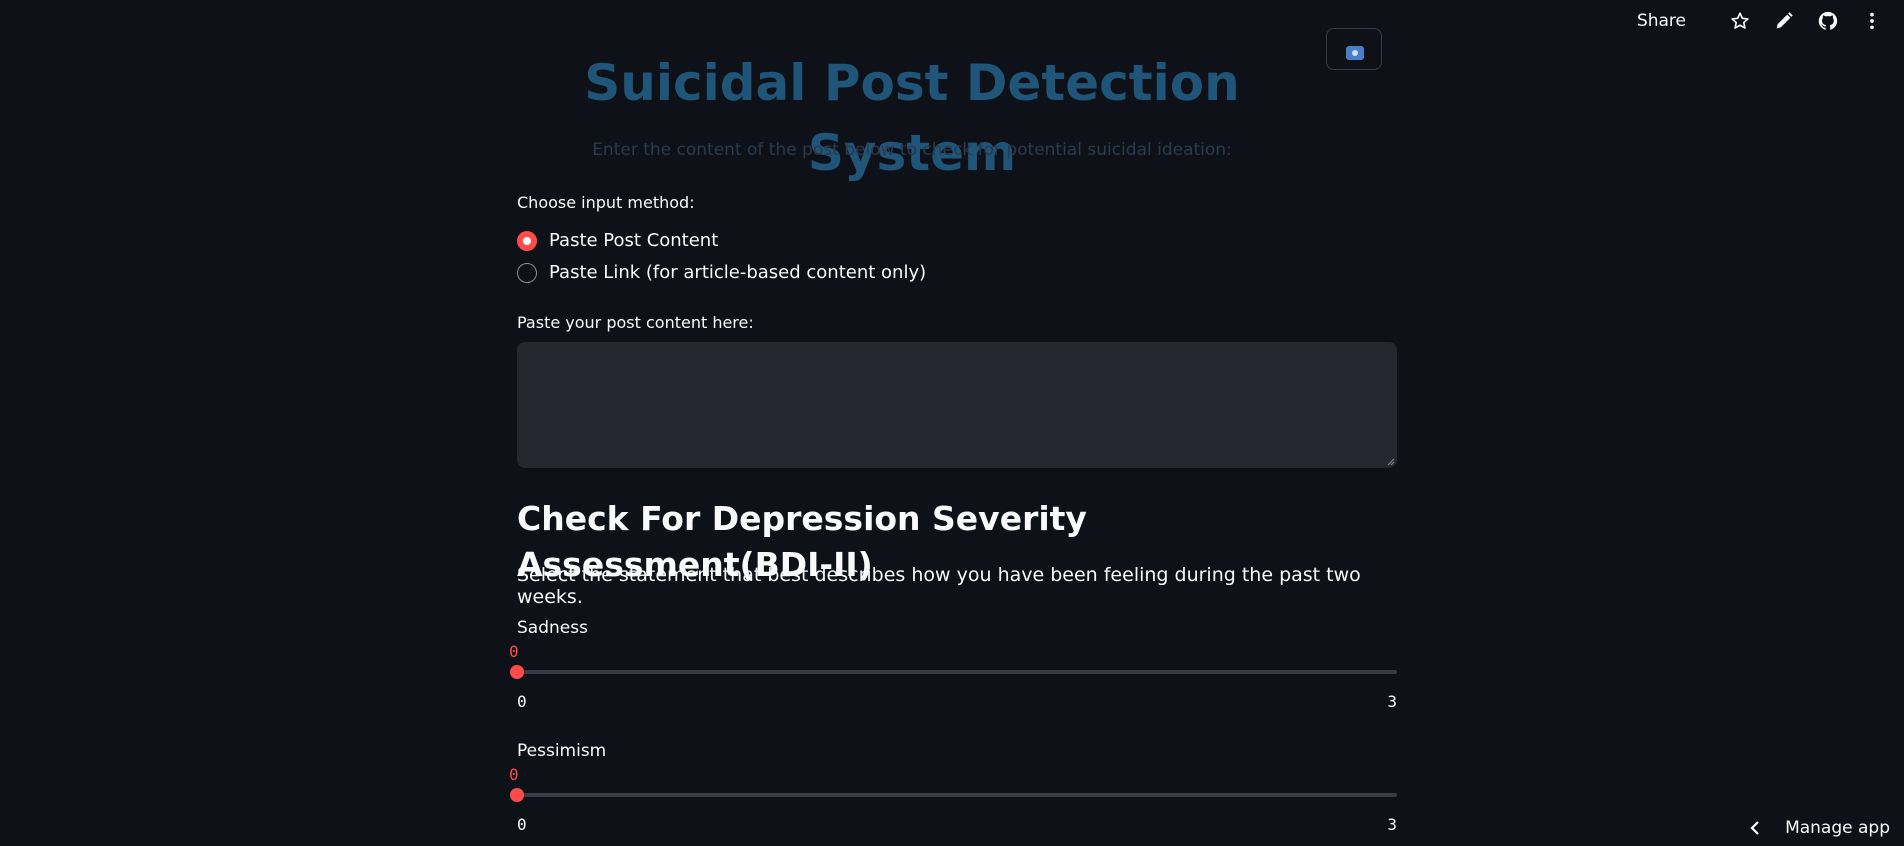  What do you see at coordinates (953, 672) in the screenshot?
I see `slider-track-sadness` at bounding box center [953, 672].